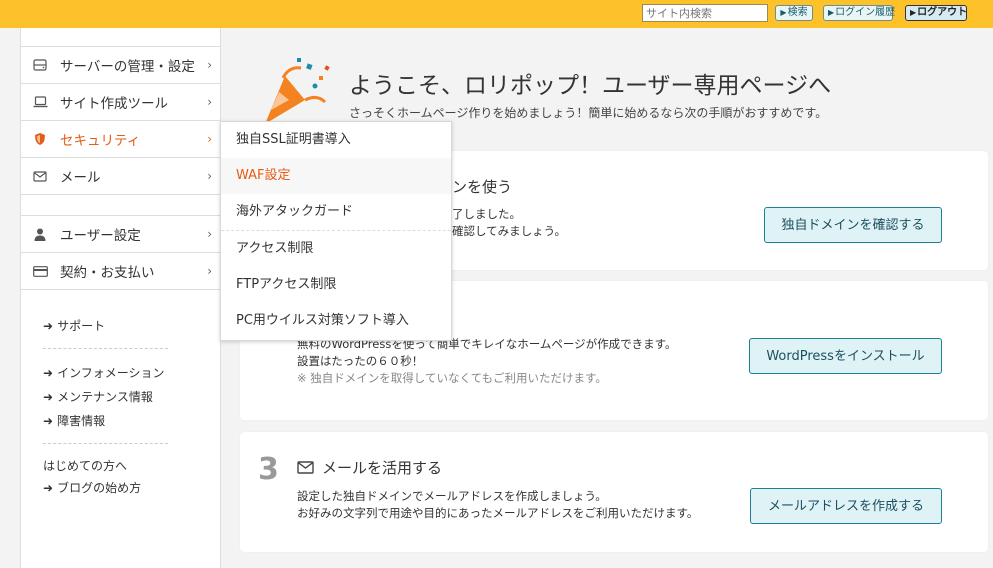 This screenshot has width=993, height=568. I want to click on sidebar-item-server-settings: サーバーの管理・設定 ›, so click(120, 65).